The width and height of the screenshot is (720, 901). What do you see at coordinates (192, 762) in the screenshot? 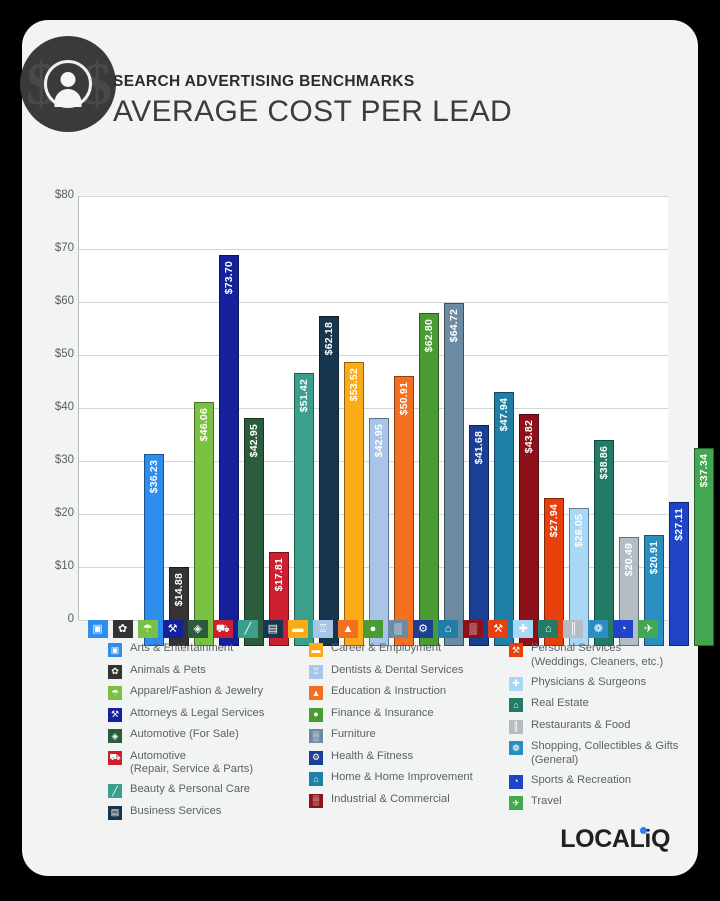
I see `legend-item-label: Automotive (Repair, Service & Parts)` at bounding box center [192, 762].